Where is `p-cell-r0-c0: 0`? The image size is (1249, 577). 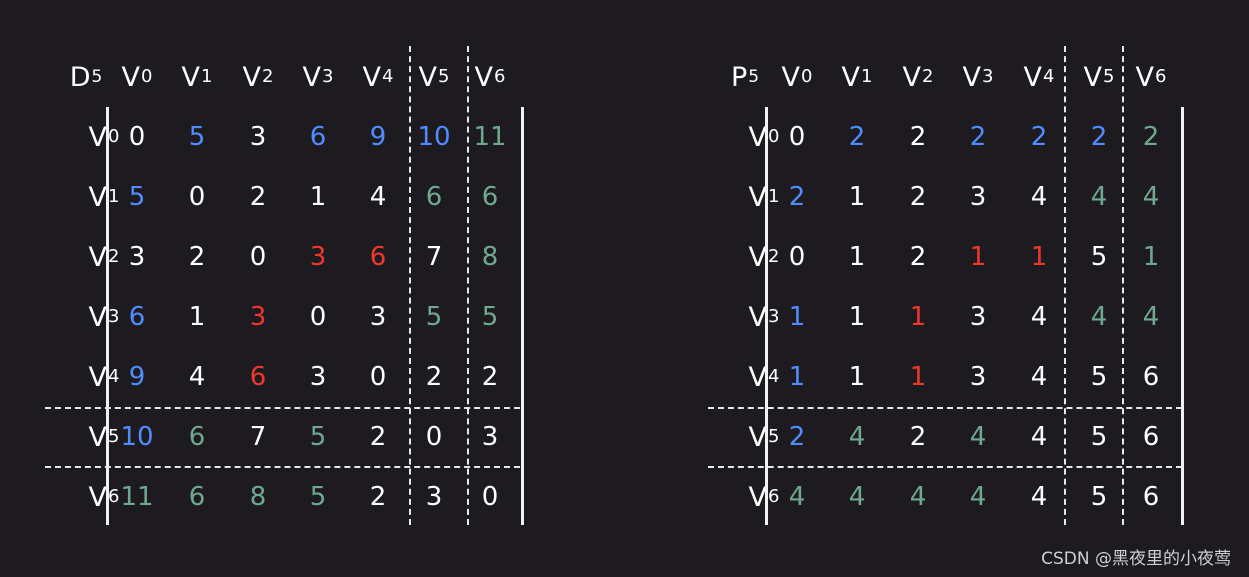
p-cell-r0-c0: 0 is located at coordinates (797, 137).